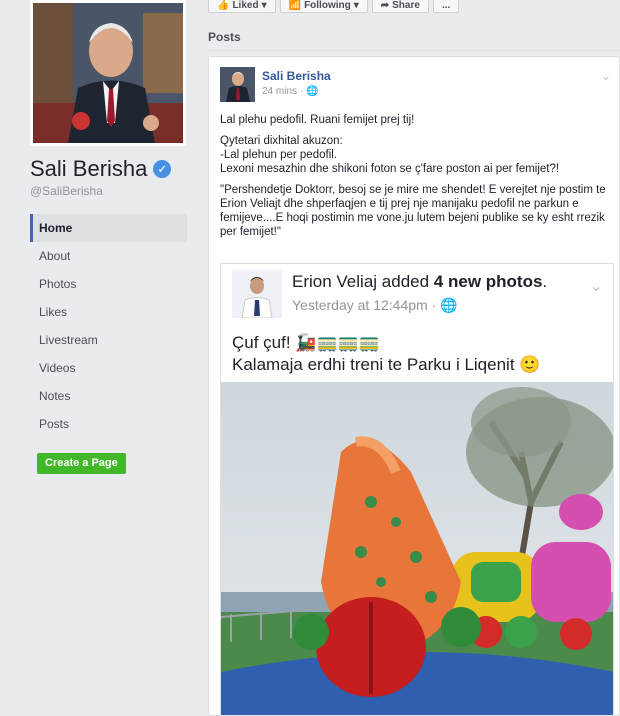 This screenshot has width=620, height=716. I want to click on nav-item-posts: Posts, so click(108, 424).